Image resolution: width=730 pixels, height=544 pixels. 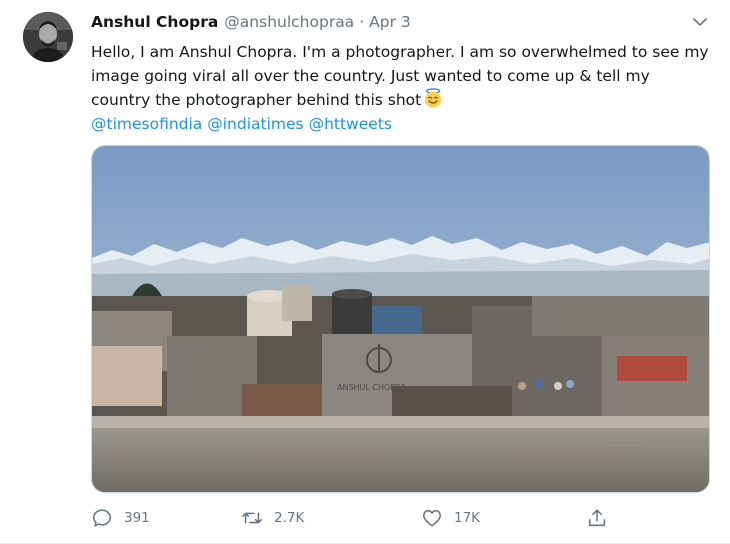 What do you see at coordinates (432, 518) in the screenshot?
I see `heart-icon` at bounding box center [432, 518].